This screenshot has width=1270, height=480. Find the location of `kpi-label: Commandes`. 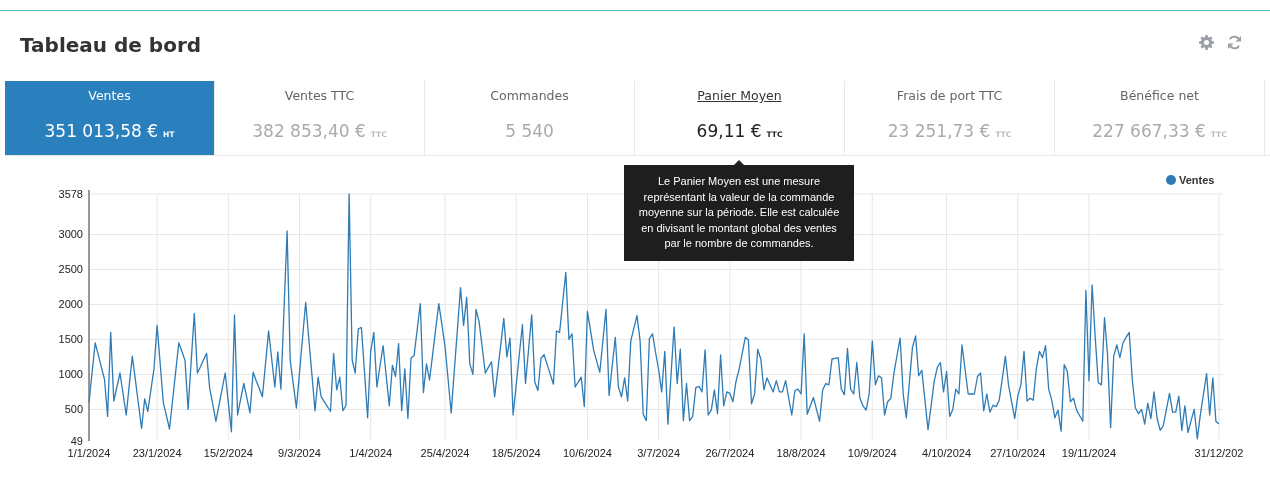

kpi-label: Commandes is located at coordinates (529, 95).